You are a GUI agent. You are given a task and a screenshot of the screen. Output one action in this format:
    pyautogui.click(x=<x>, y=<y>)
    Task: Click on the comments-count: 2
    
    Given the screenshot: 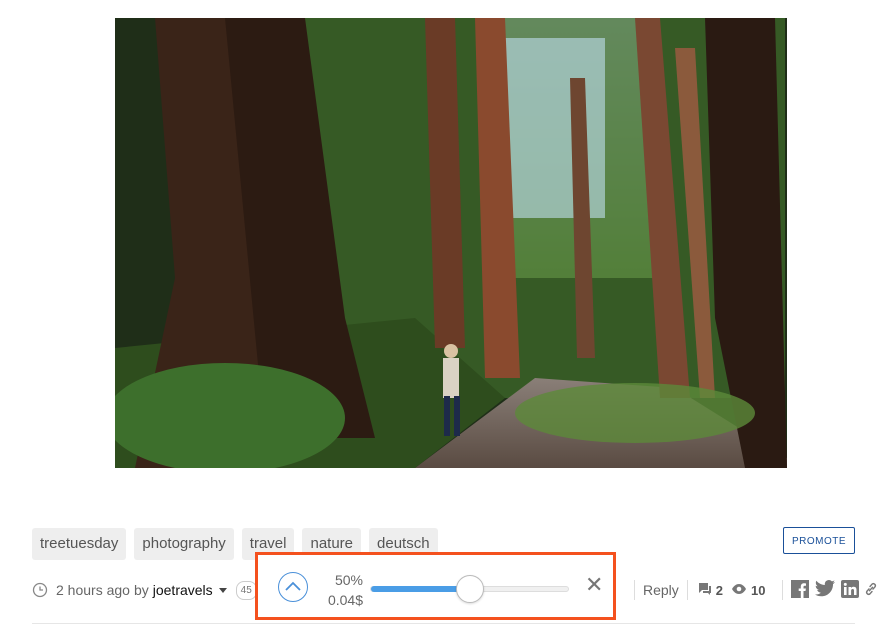 What is the action you would take?
    pyautogui.click(x=719, y=590)
    